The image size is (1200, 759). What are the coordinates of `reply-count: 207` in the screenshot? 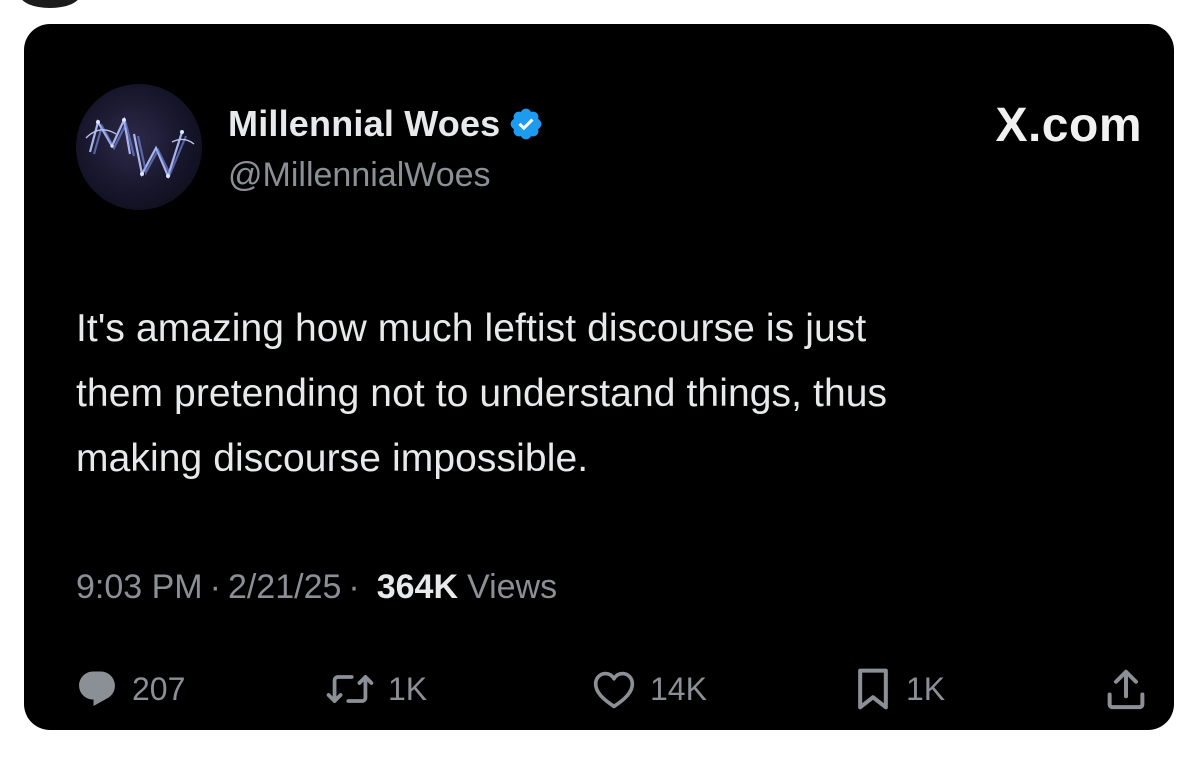 It's located at (159, 688).